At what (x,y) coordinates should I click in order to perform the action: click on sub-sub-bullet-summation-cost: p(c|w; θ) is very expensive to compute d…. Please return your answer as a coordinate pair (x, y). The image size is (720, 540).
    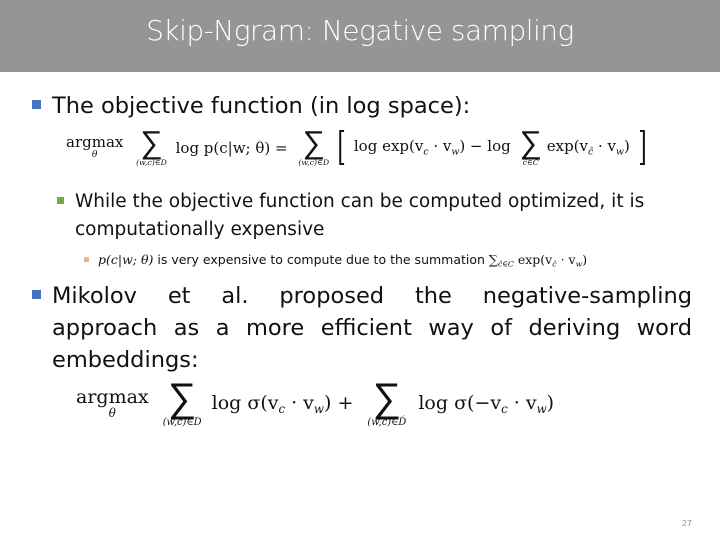
    Looking at the image, I should click on (343, 260).